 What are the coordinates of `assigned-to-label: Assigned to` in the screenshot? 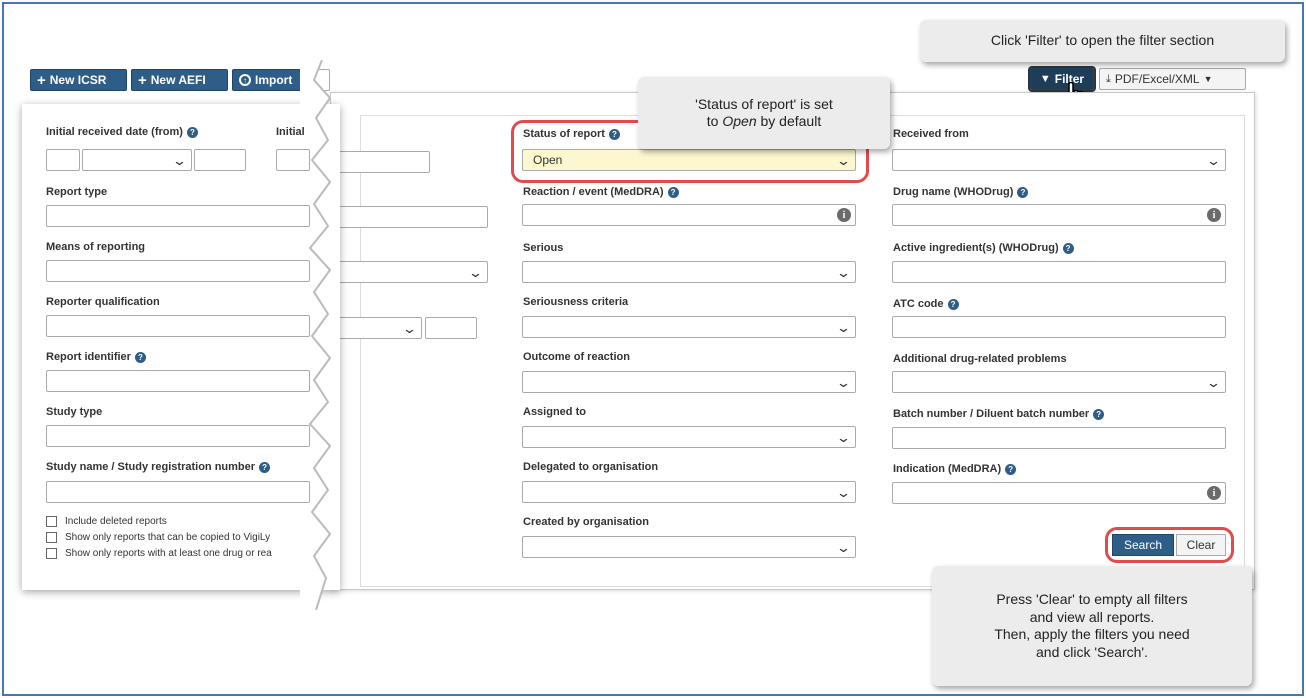 It's located at (554, 412).